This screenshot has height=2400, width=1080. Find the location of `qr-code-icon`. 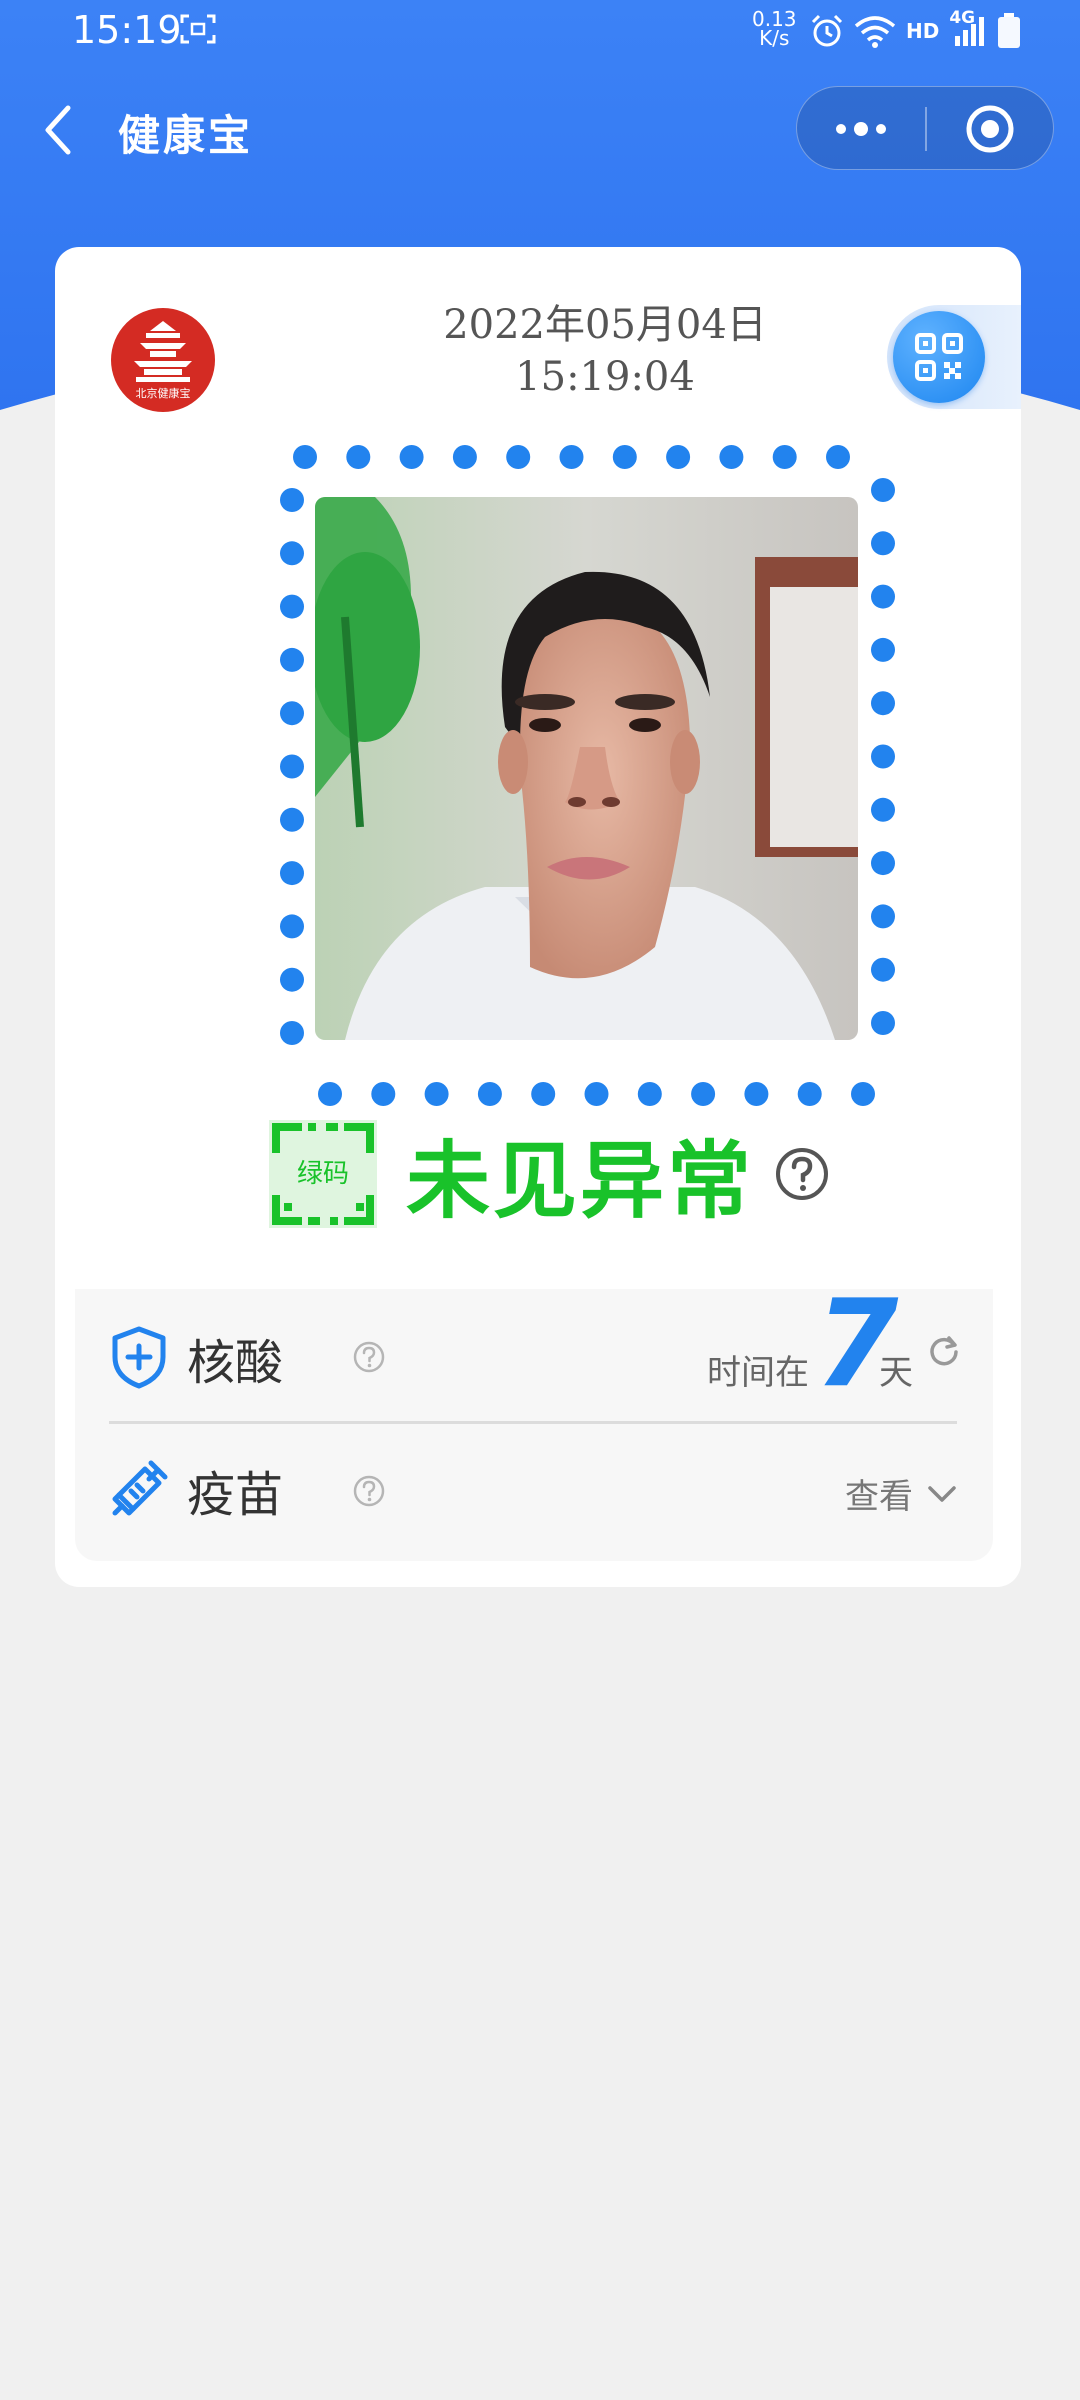

qr-code-icon is located at coordinates (939, 357).